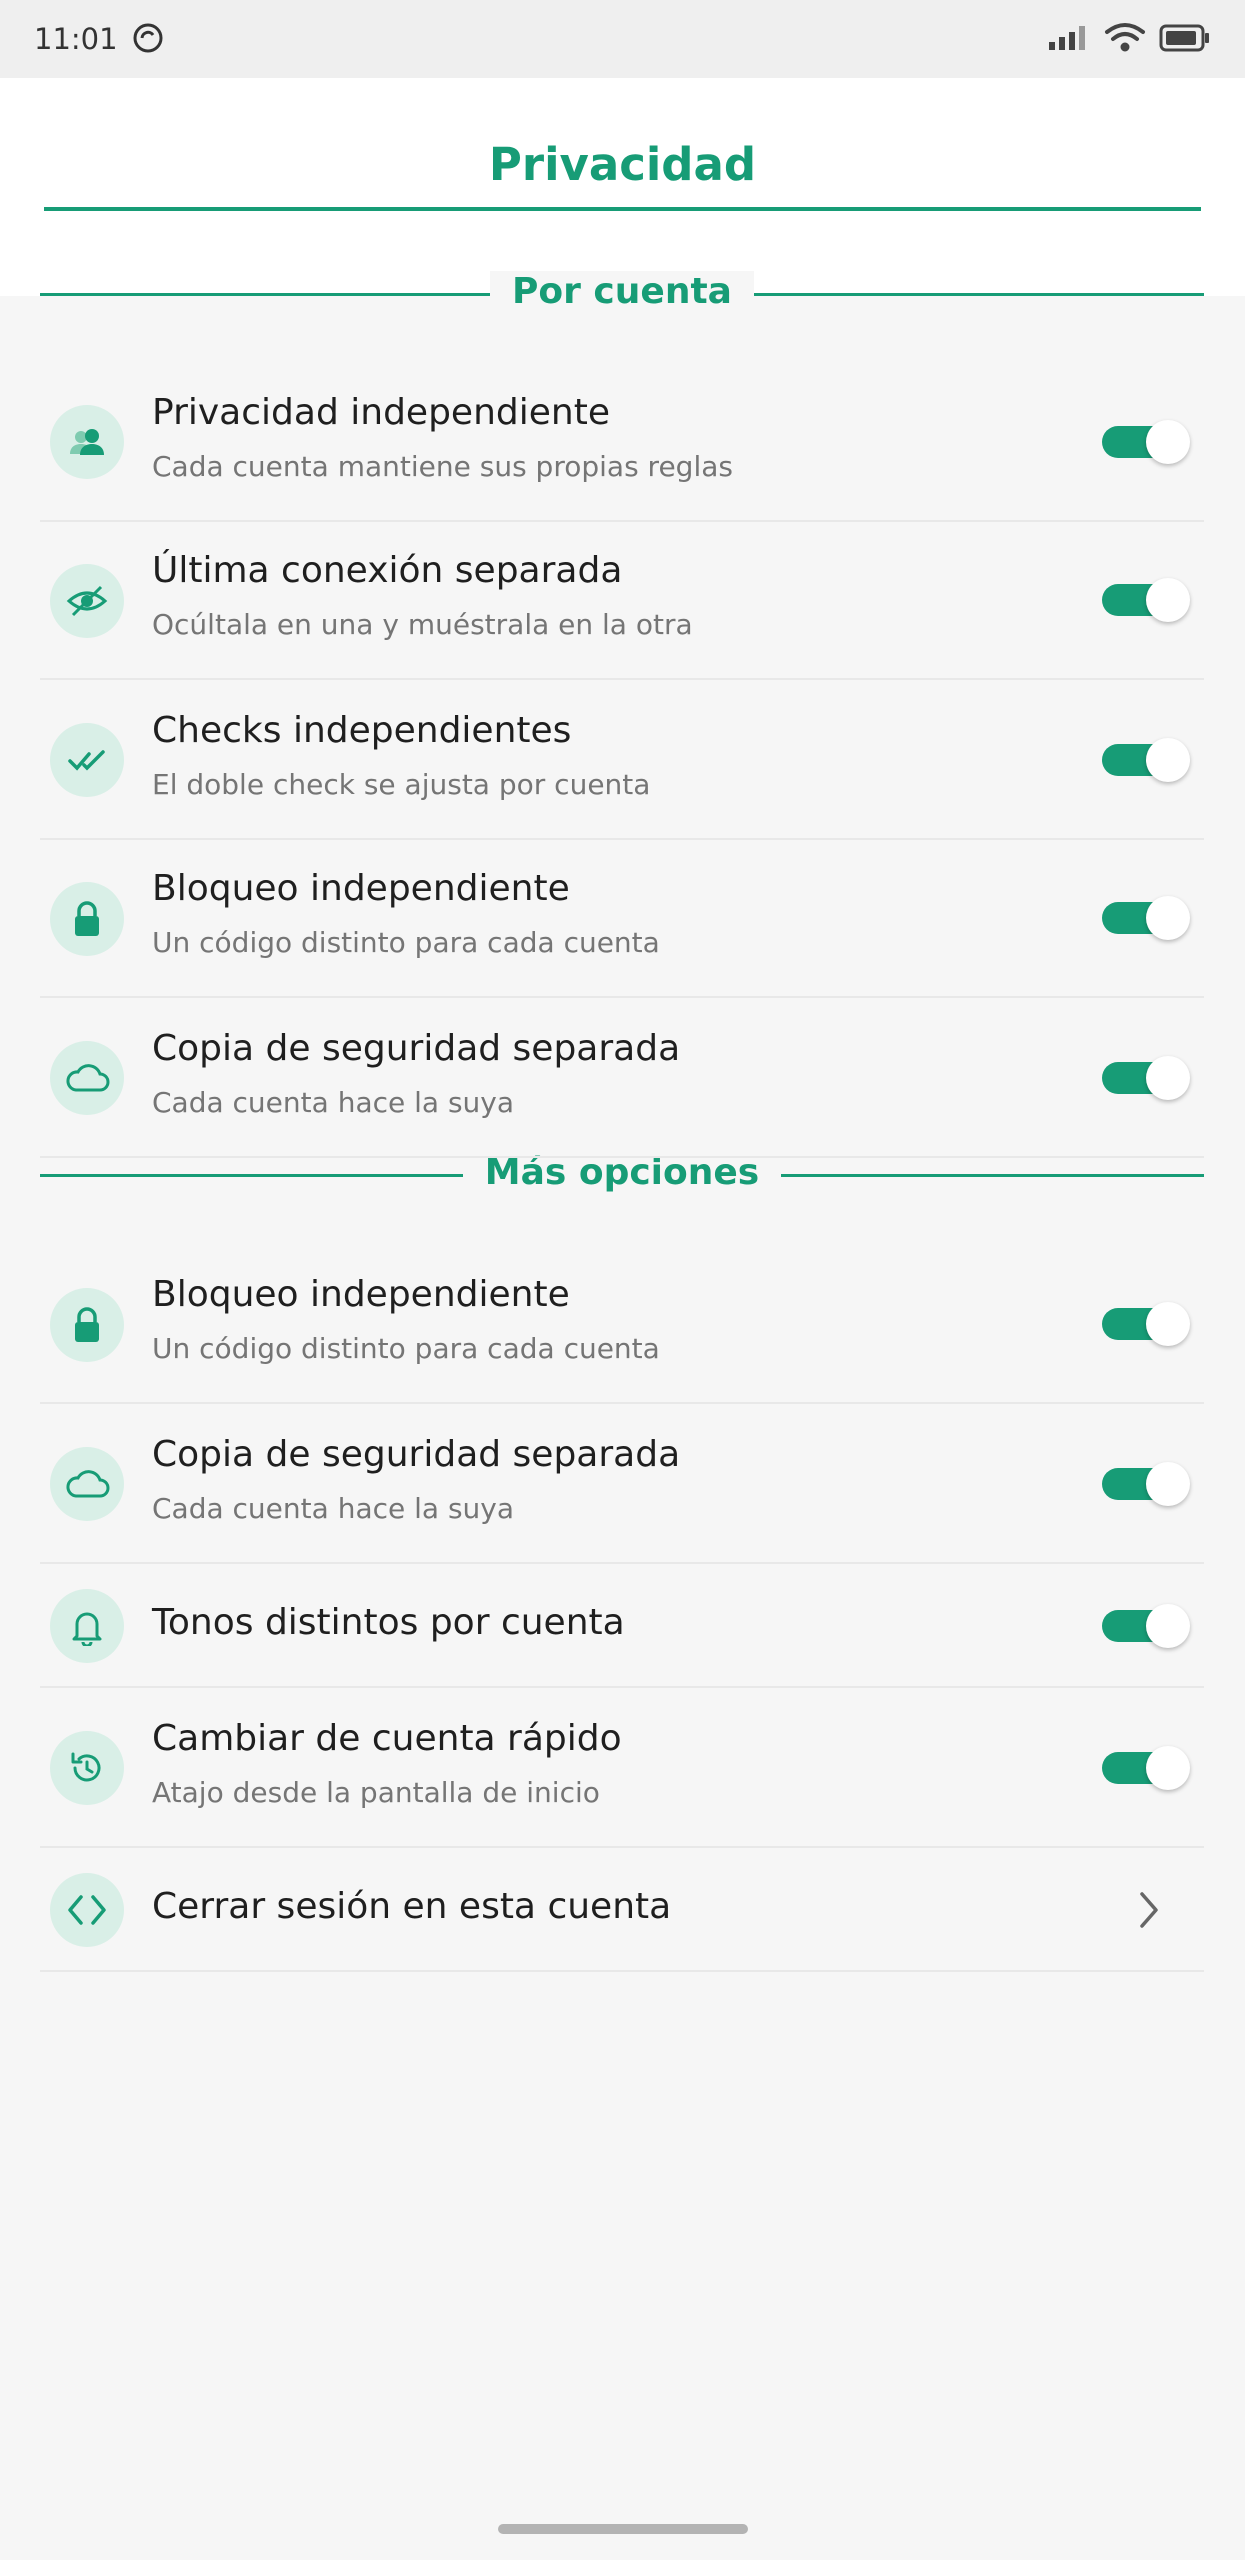 The height and width of the screenshot is (2560, 1245). Describe the element at coordinates (87, 760) in the screenshot. I see `double-check-icon` at that location.